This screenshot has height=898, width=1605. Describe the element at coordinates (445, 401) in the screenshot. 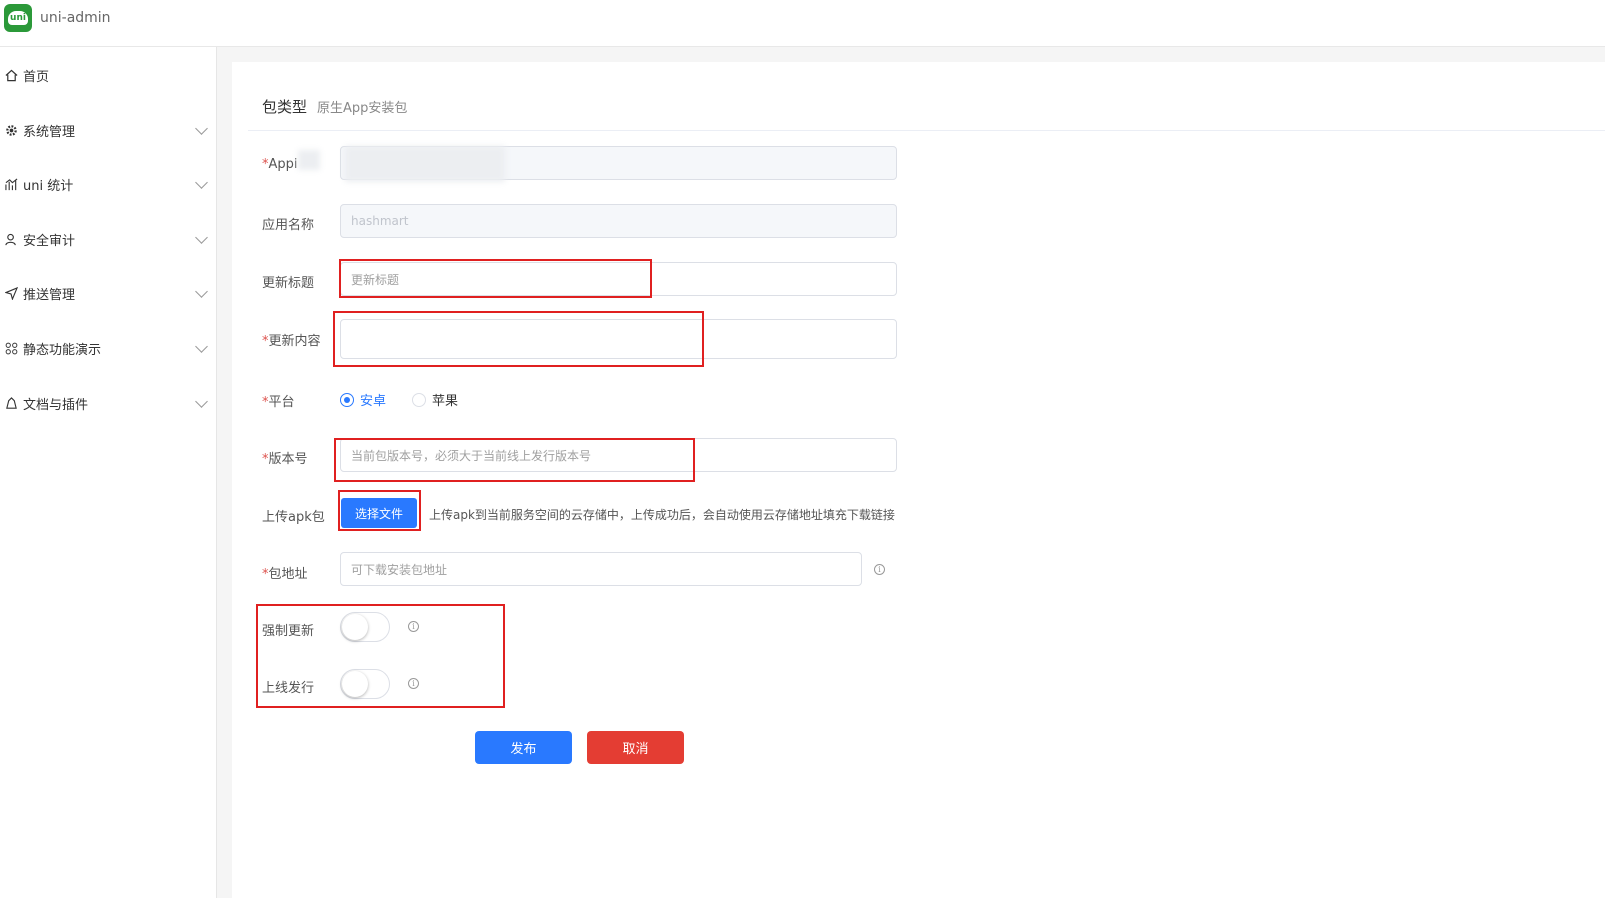

I see `radio-ios-label: 苹果` at that location.